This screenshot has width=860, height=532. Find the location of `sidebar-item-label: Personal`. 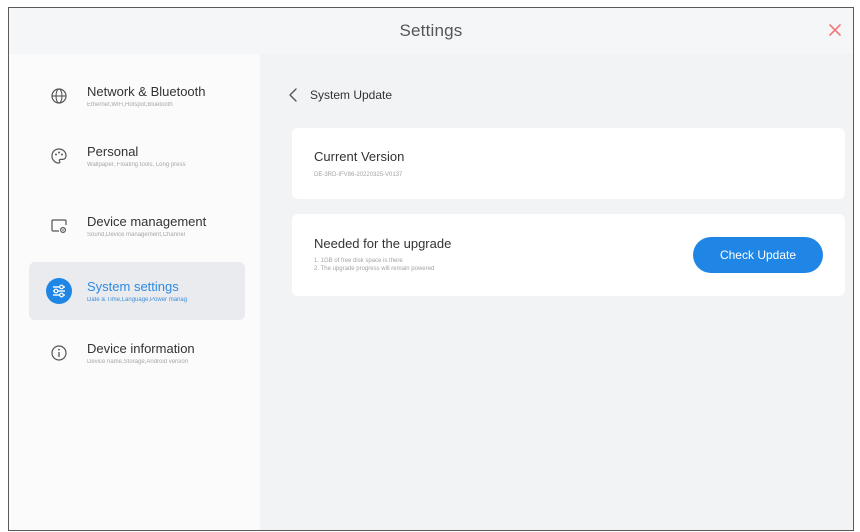

sidebar-item-label: Personal is located at coordinates (113, 151).